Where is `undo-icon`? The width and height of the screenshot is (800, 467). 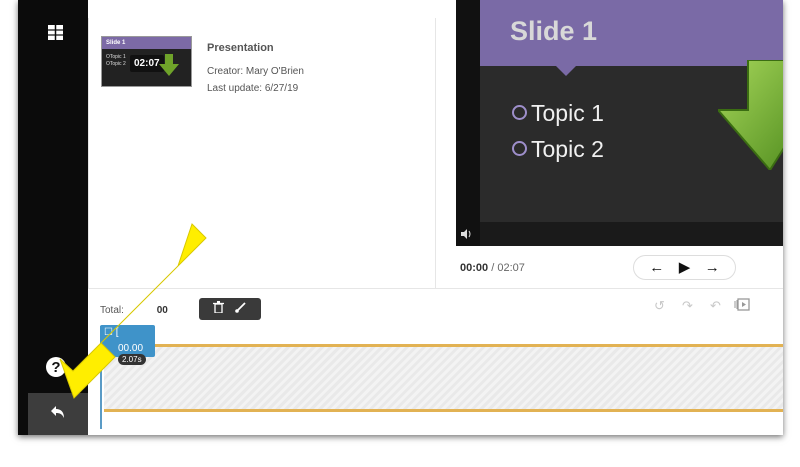
undo-icon is located at coordinates (58, 414).